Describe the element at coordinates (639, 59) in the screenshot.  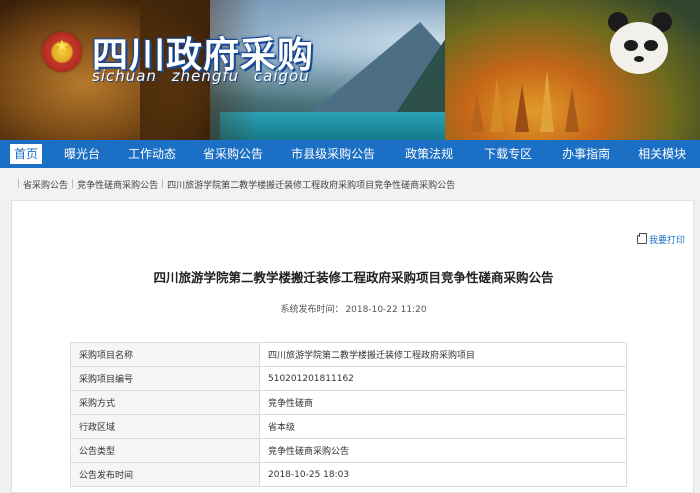
I see `panda-nose` at that location.